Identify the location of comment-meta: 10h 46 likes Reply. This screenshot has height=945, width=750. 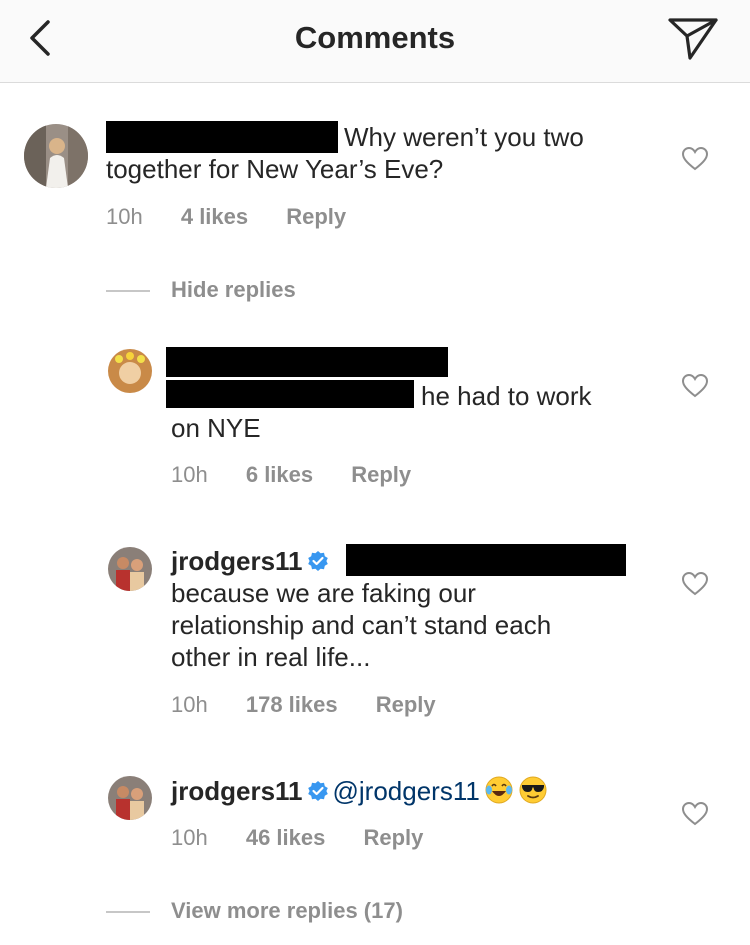
(297, 838).